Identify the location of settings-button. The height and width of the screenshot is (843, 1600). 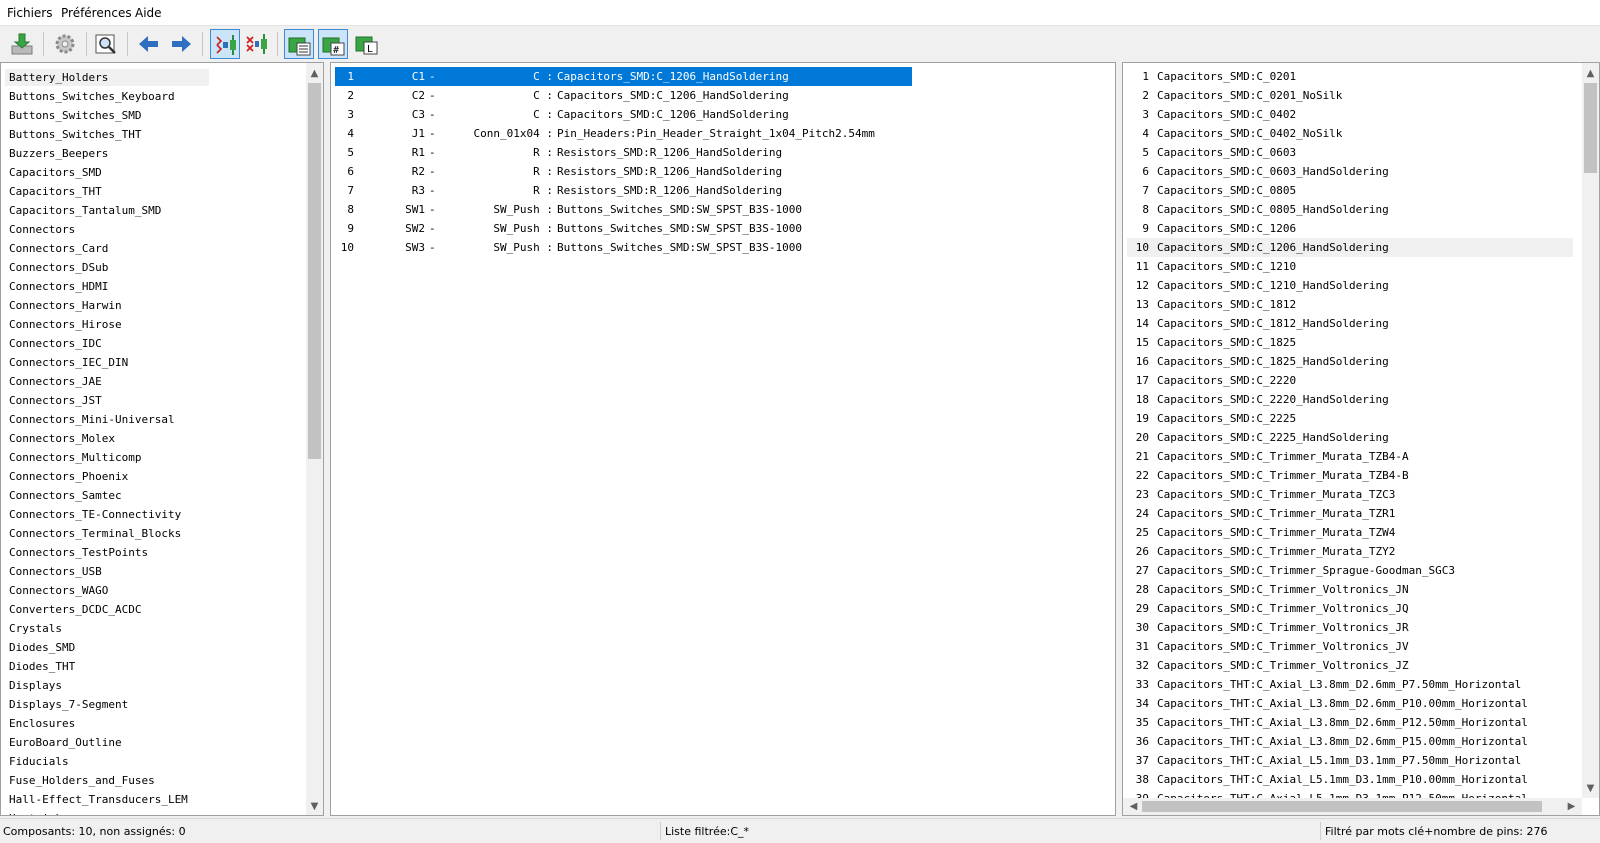
(65, 44).